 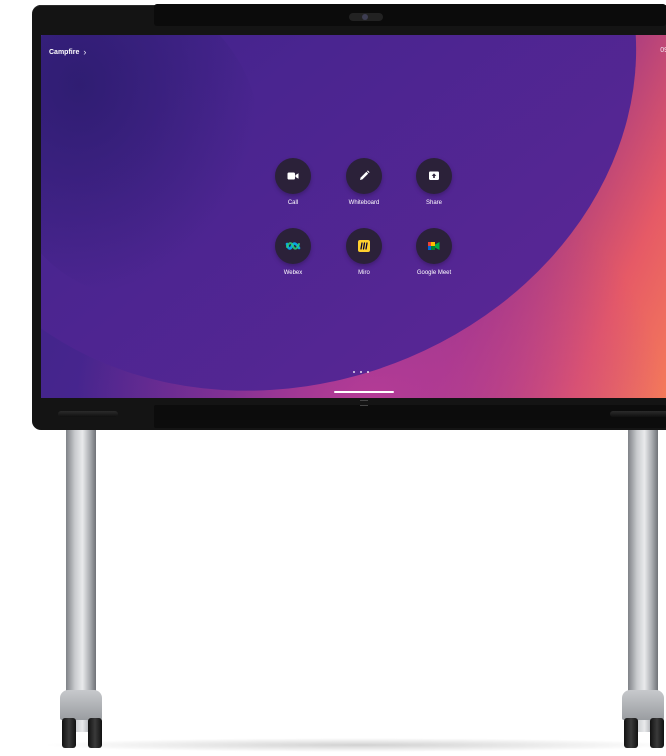 I want to click on location-label: Campfire, so click(x=64, y=52).